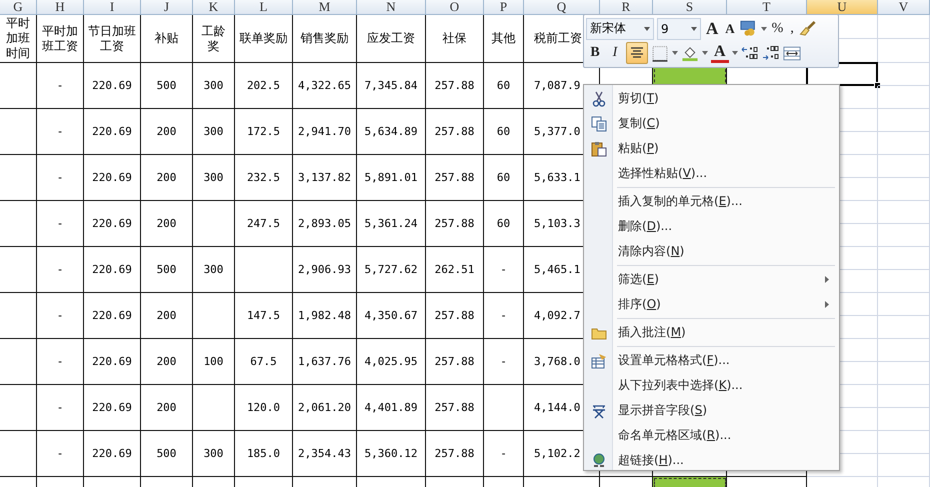  What do you see at coordinates (791, 53) in the screenshot?
I see `merge-center-icon` at bounding box center [791, 53].